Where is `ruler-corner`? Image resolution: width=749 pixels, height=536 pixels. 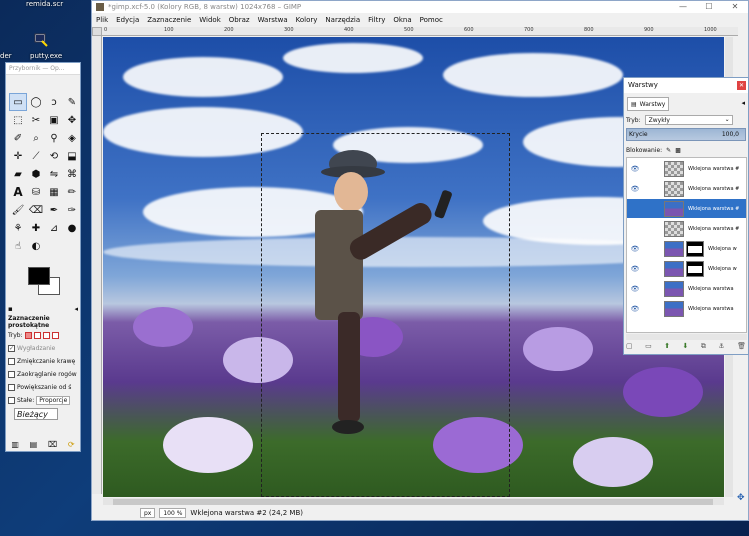
ruler-corner is located at coordinates (97, 31).